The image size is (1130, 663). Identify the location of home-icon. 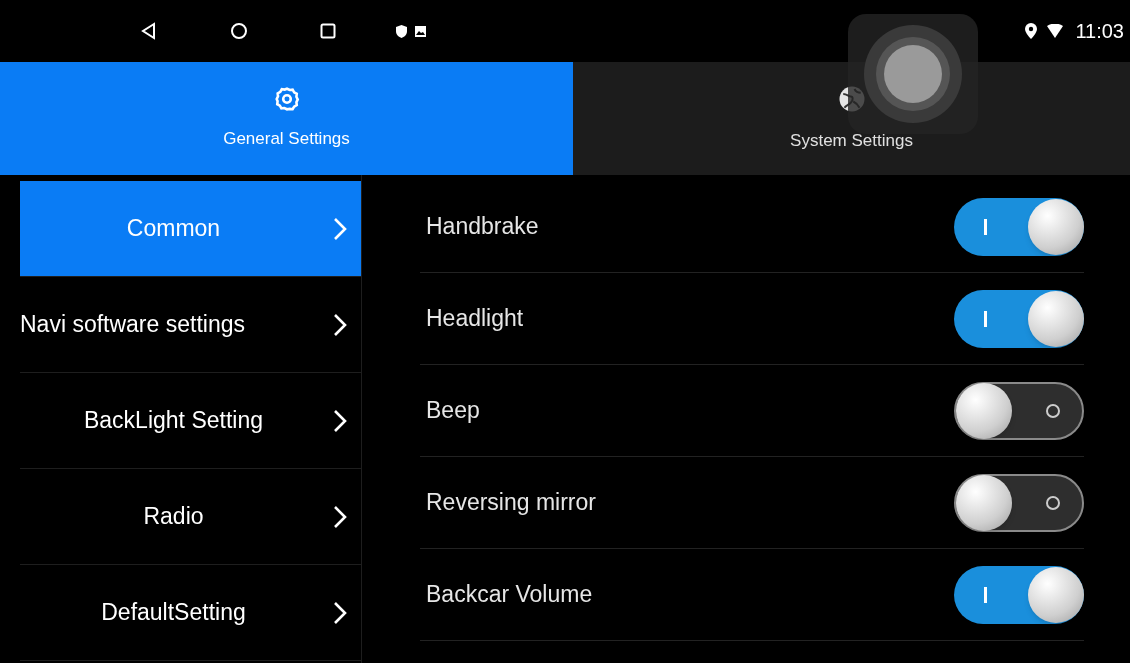
(239, 31).